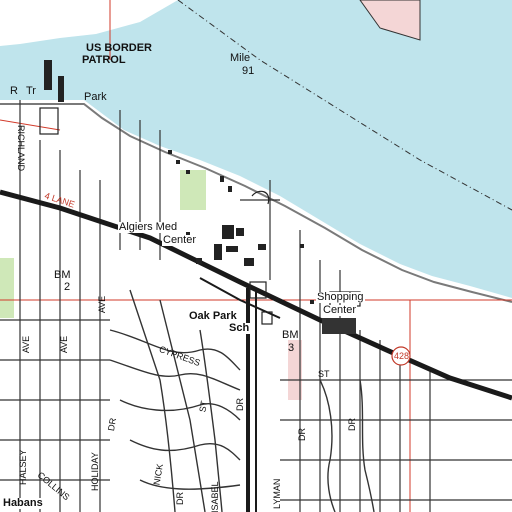 The height and width of the screenshot is (512, 512). Describe the element at coordinates (340, 297) in the screenshot. I see `shopping-center-label-1: Shopping` at that location.